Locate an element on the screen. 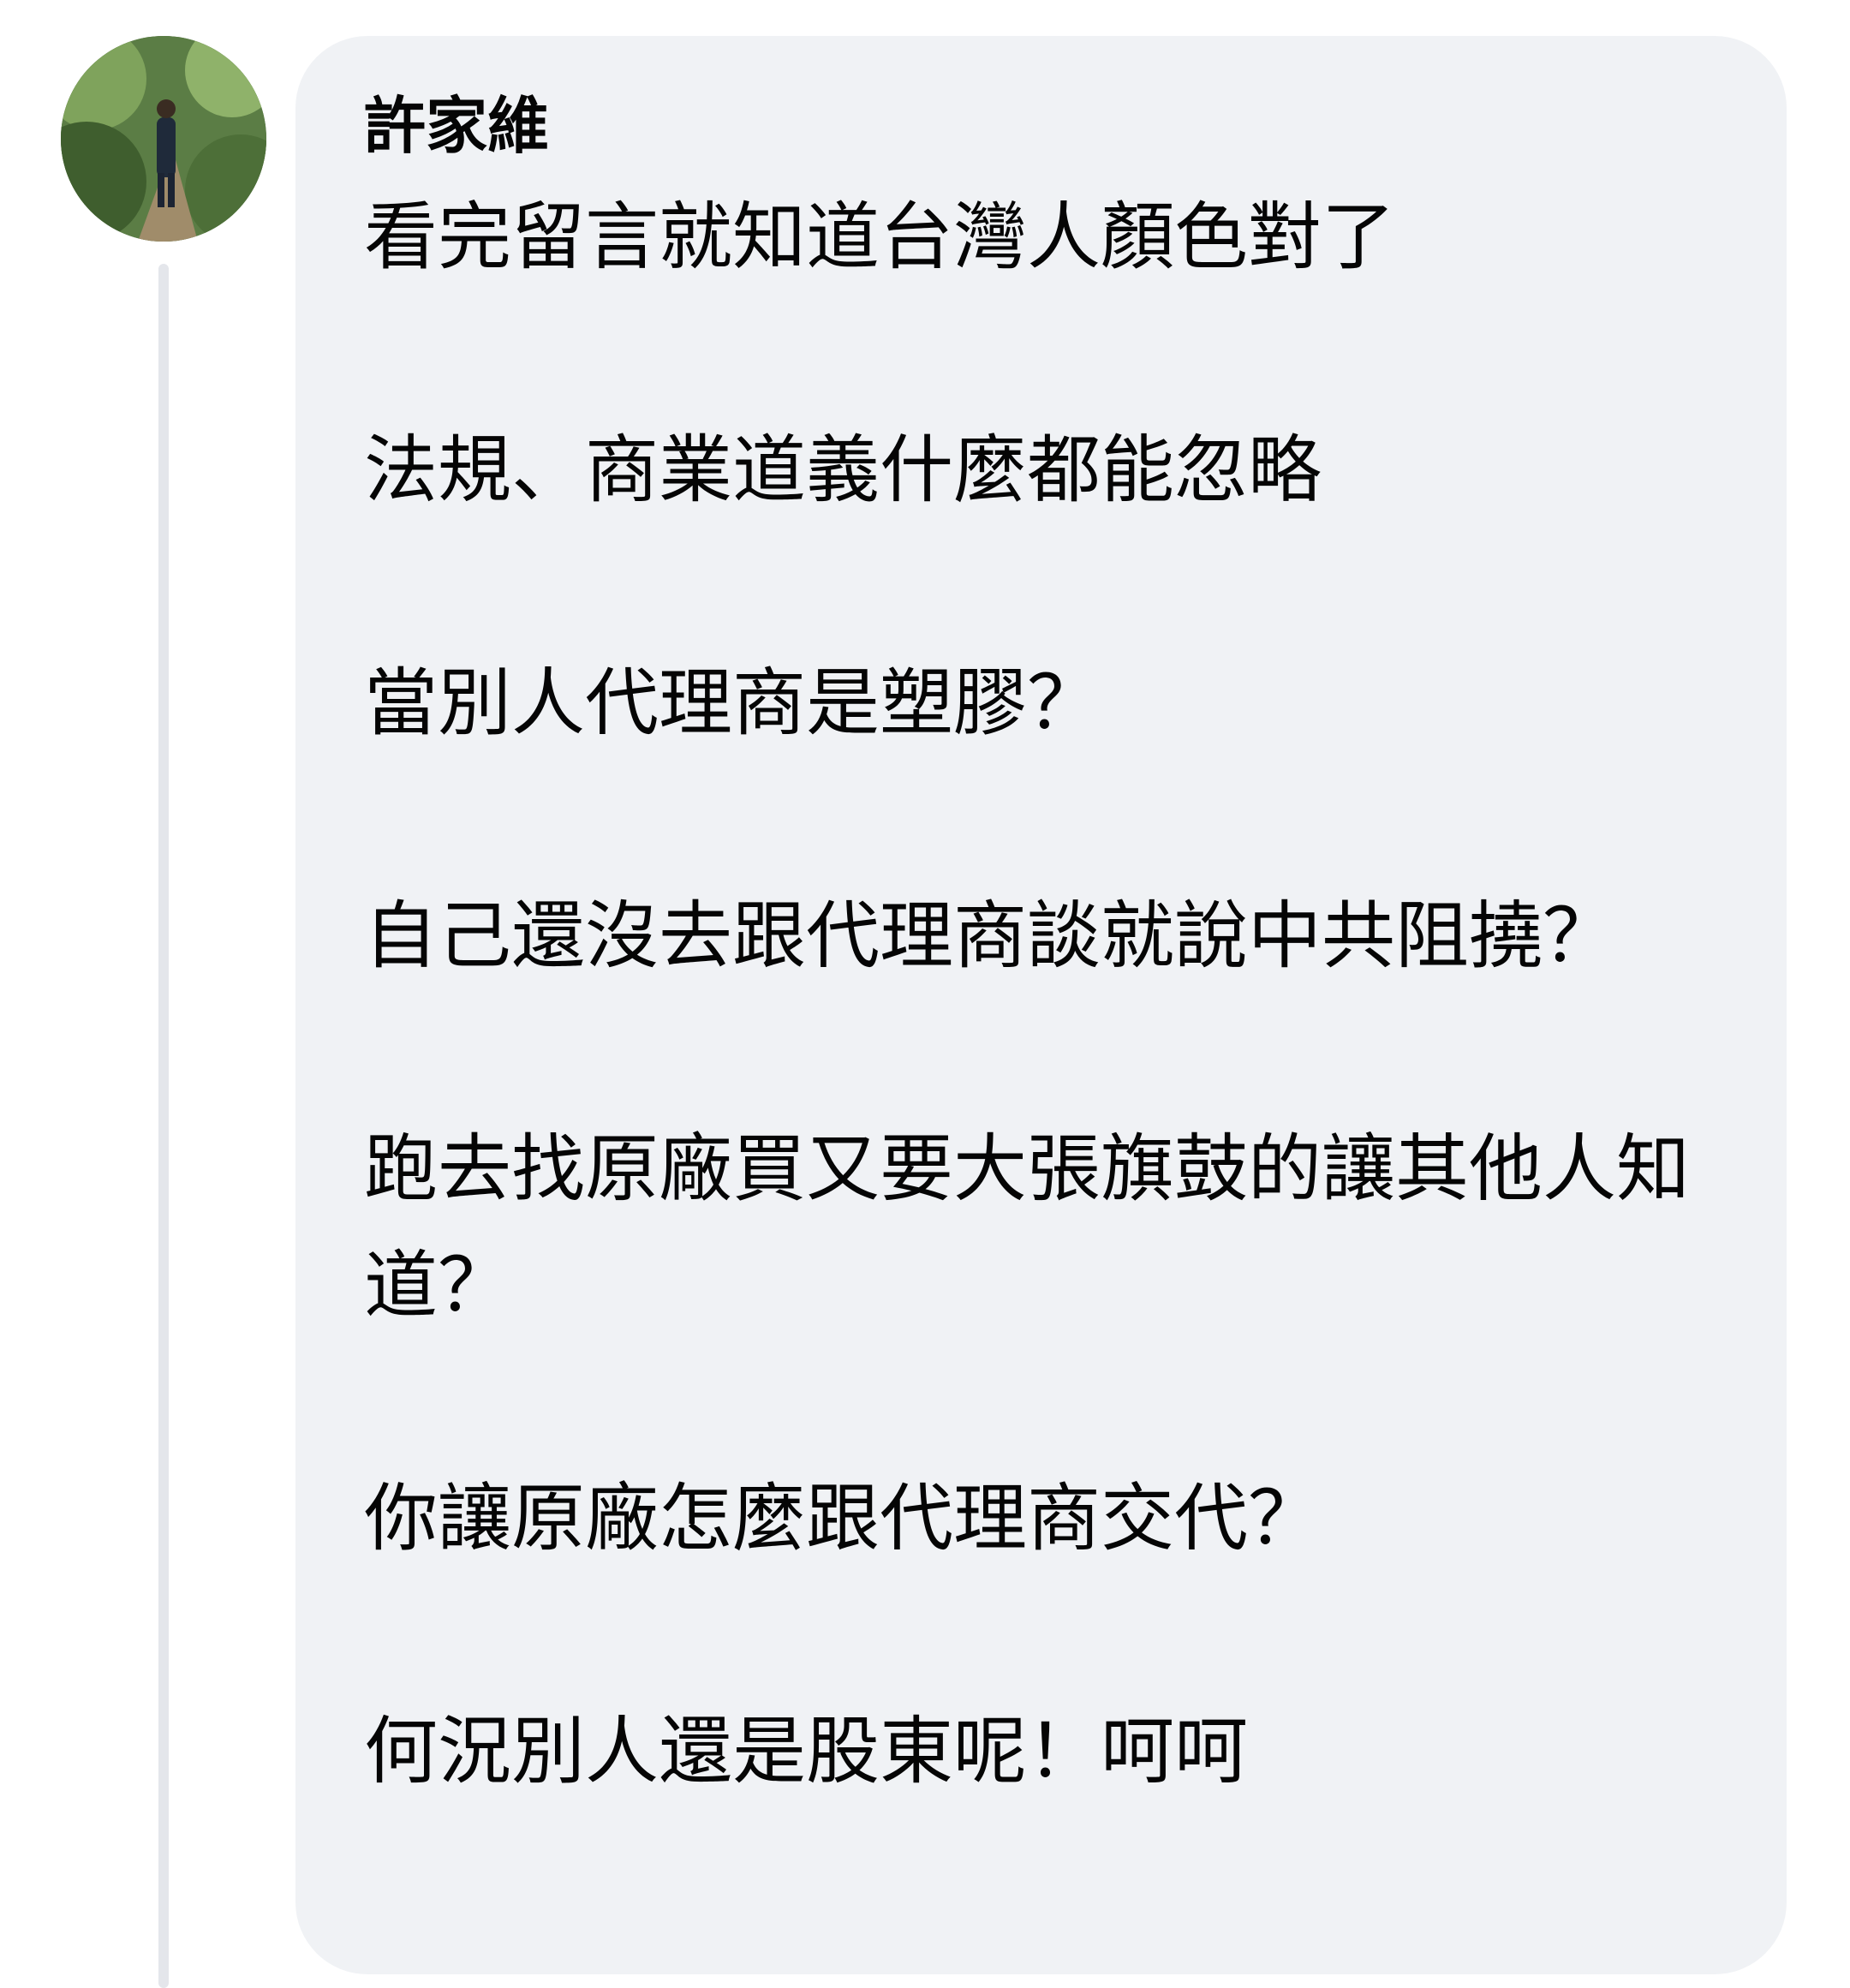 The image size is (1850, 1988). comment-paragraph: 法規、商業道義什麼都能忽略 is located at coordinates (843, 470).